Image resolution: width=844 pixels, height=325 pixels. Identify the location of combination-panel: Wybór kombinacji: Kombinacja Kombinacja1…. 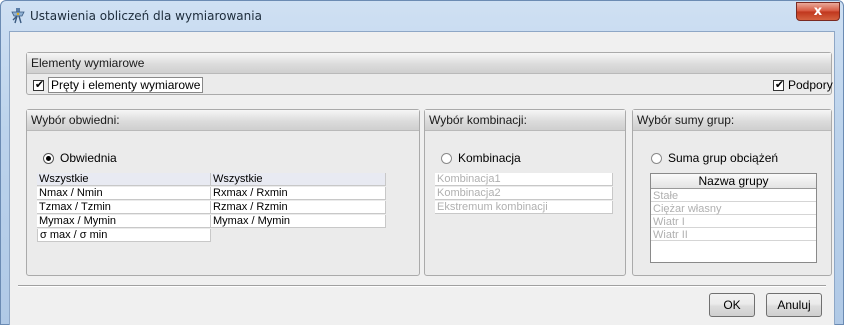
(525, 192).